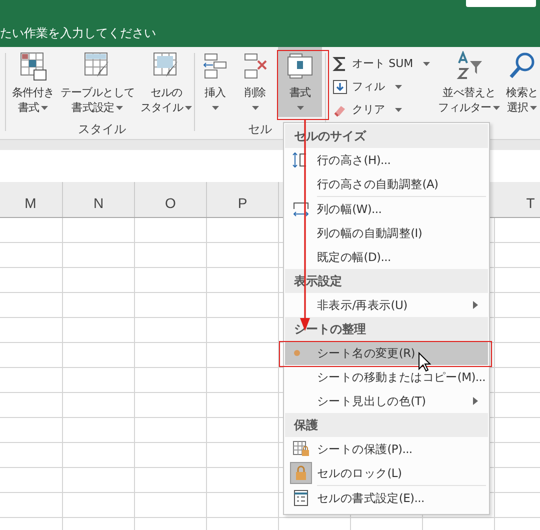 The width and height of the screenshot is (540, 530). I want to click on ribbon-button: テーブルとして 書式設定, so click(97, 82).